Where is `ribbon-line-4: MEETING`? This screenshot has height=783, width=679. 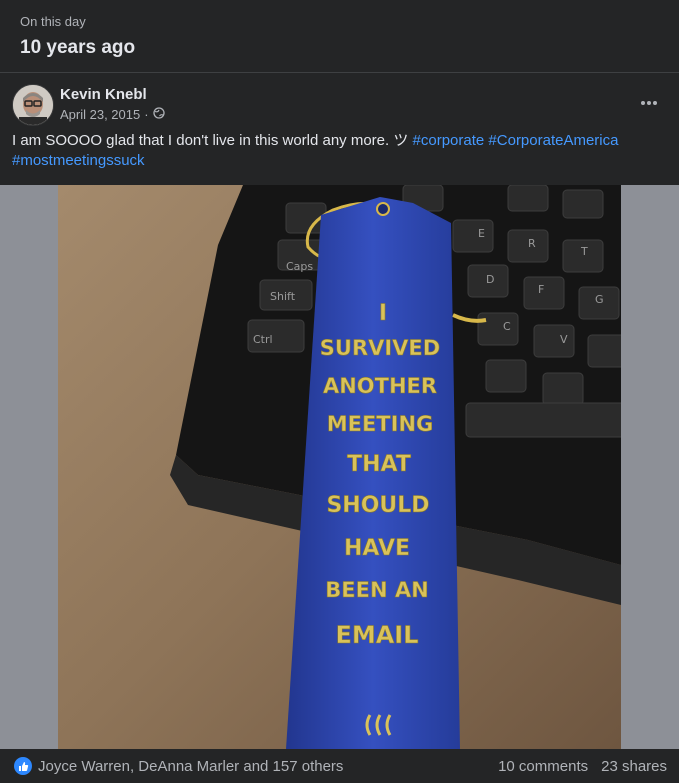 ribbon-line-4: MEETING is located at coordinates (380, 424).